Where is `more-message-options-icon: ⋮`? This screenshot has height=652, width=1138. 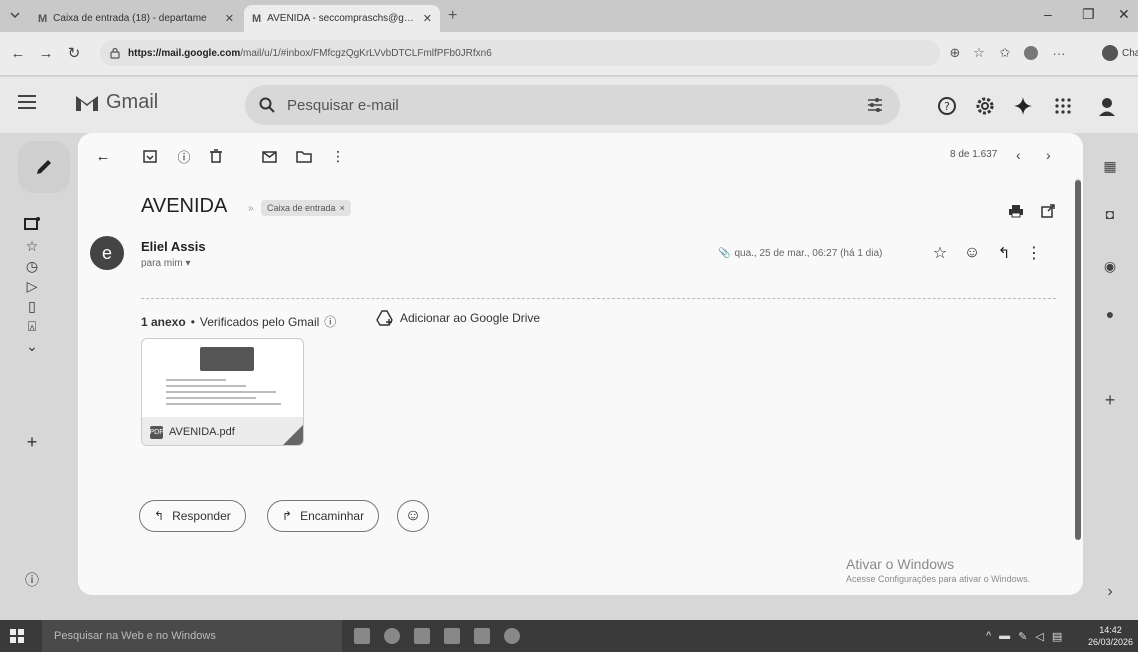
more-message-options-icon: ⋮ is located at coordinates (1034, 253).